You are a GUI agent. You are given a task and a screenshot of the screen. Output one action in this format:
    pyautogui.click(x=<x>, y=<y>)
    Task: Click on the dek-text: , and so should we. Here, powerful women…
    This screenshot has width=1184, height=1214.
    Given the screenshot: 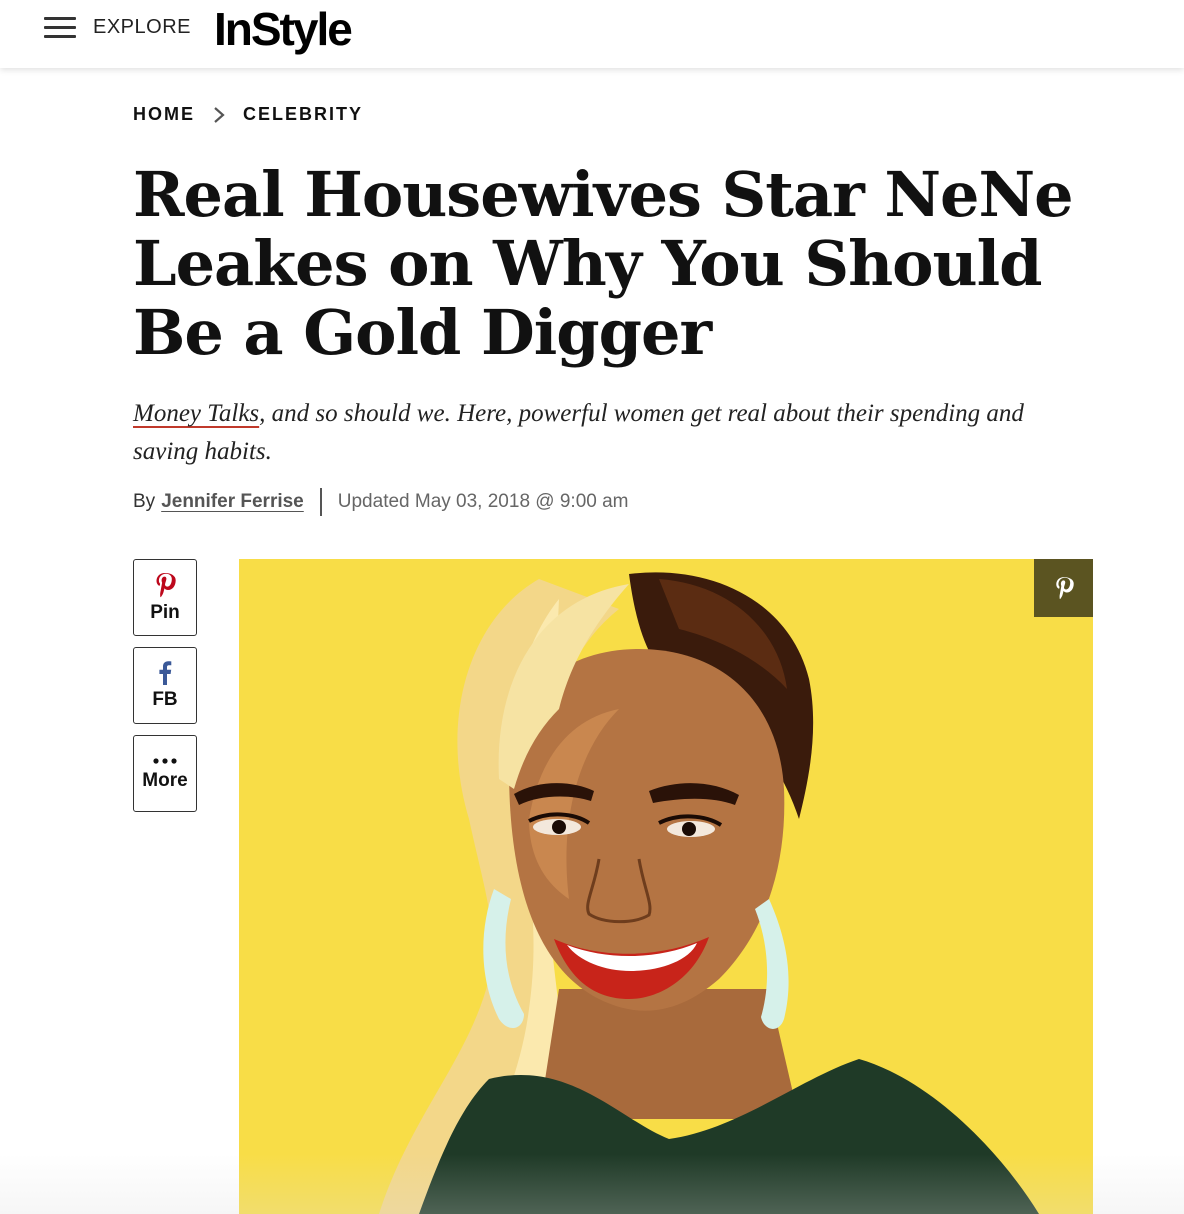 What is the action you would take?
    pyautogui.click(x=578, y=432)
    